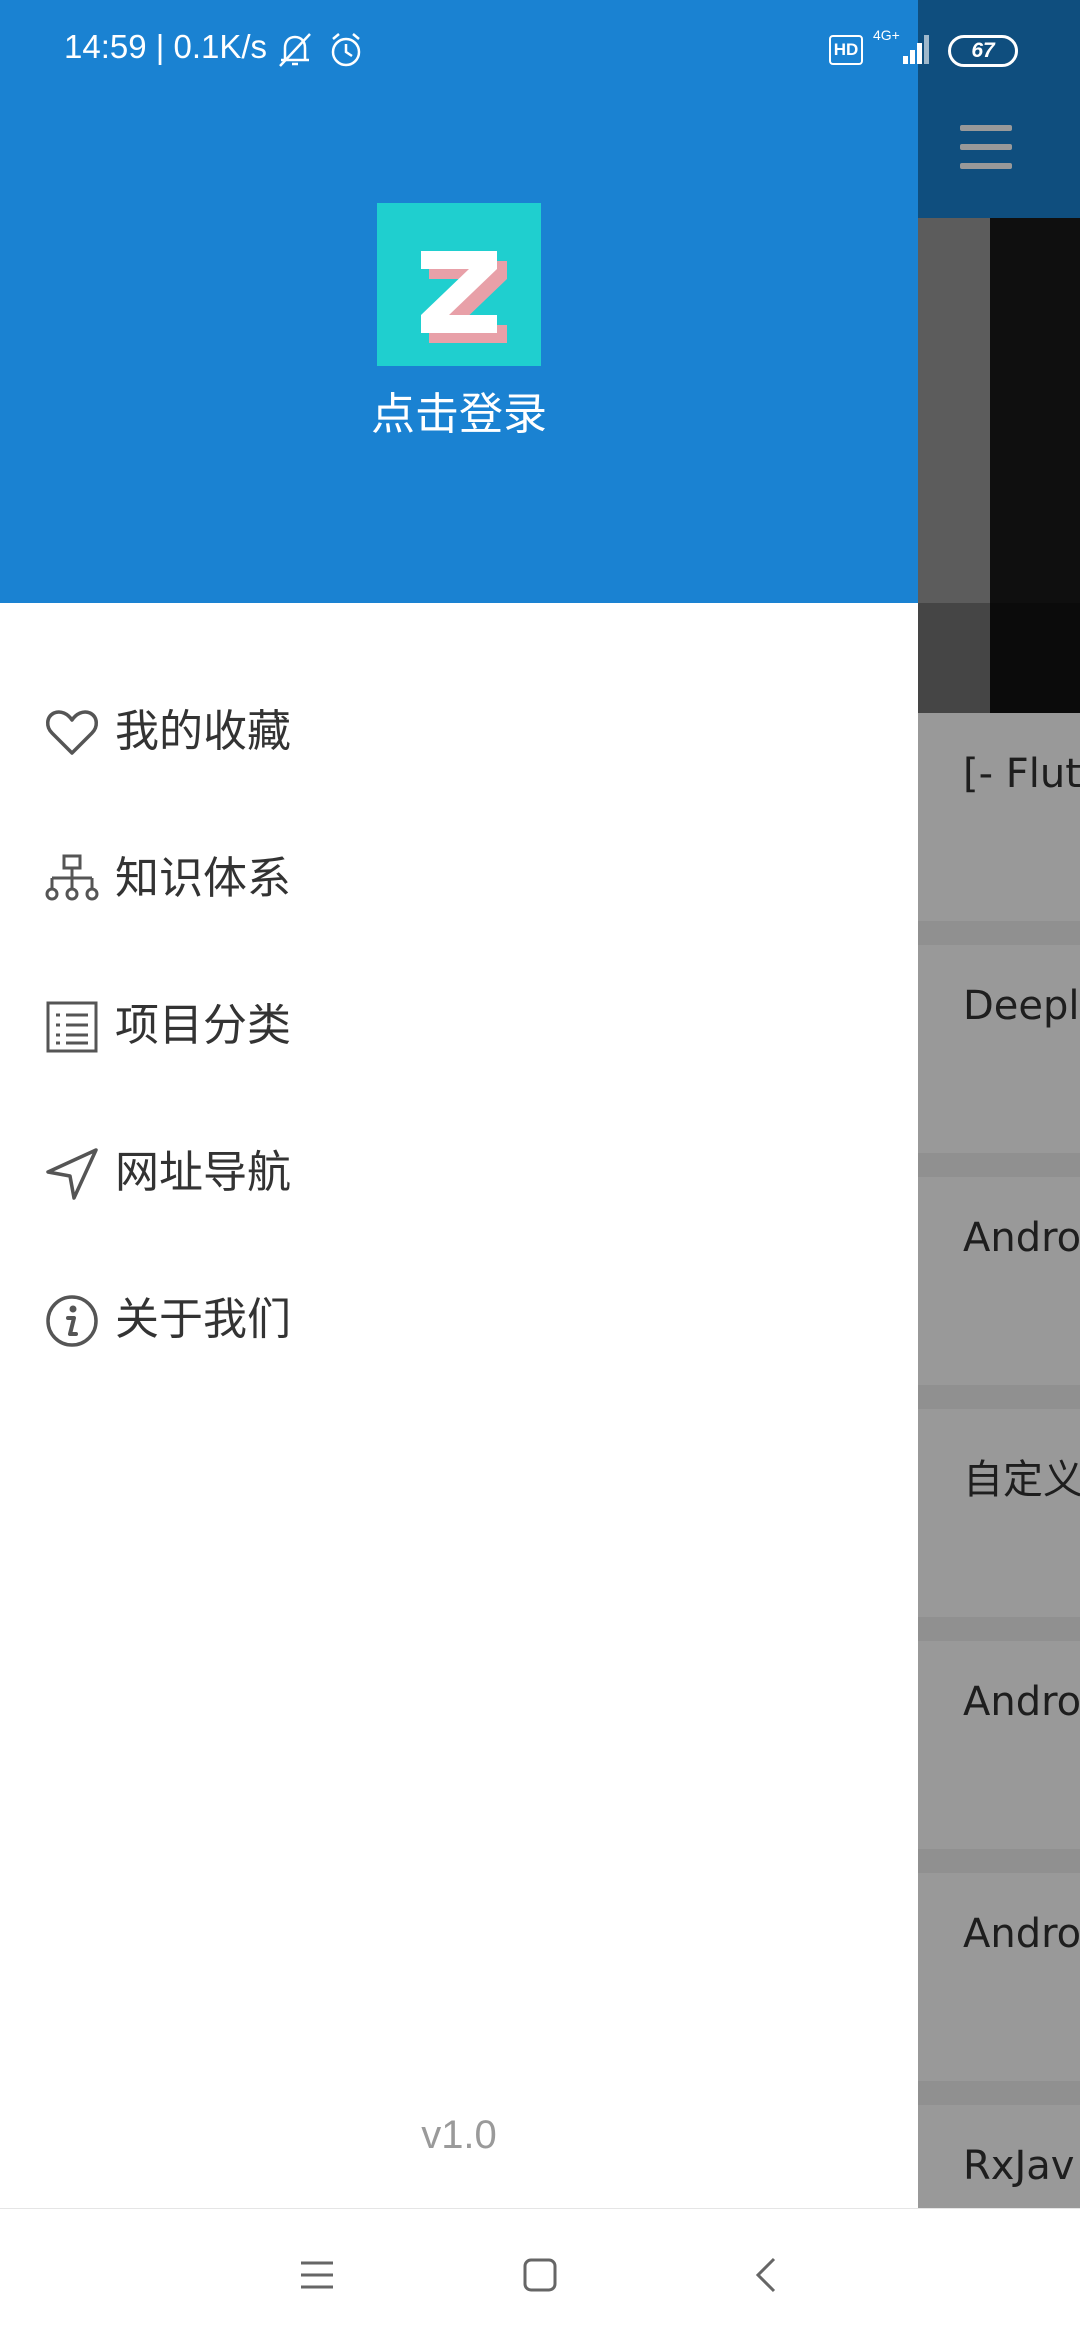 Image resolution: width=1080 pixels, height=2341 pixels. What do you see at coordinates (846, 50) in the screenshot?
I see `hd-badge: HD` at bounding box center [846, 50].